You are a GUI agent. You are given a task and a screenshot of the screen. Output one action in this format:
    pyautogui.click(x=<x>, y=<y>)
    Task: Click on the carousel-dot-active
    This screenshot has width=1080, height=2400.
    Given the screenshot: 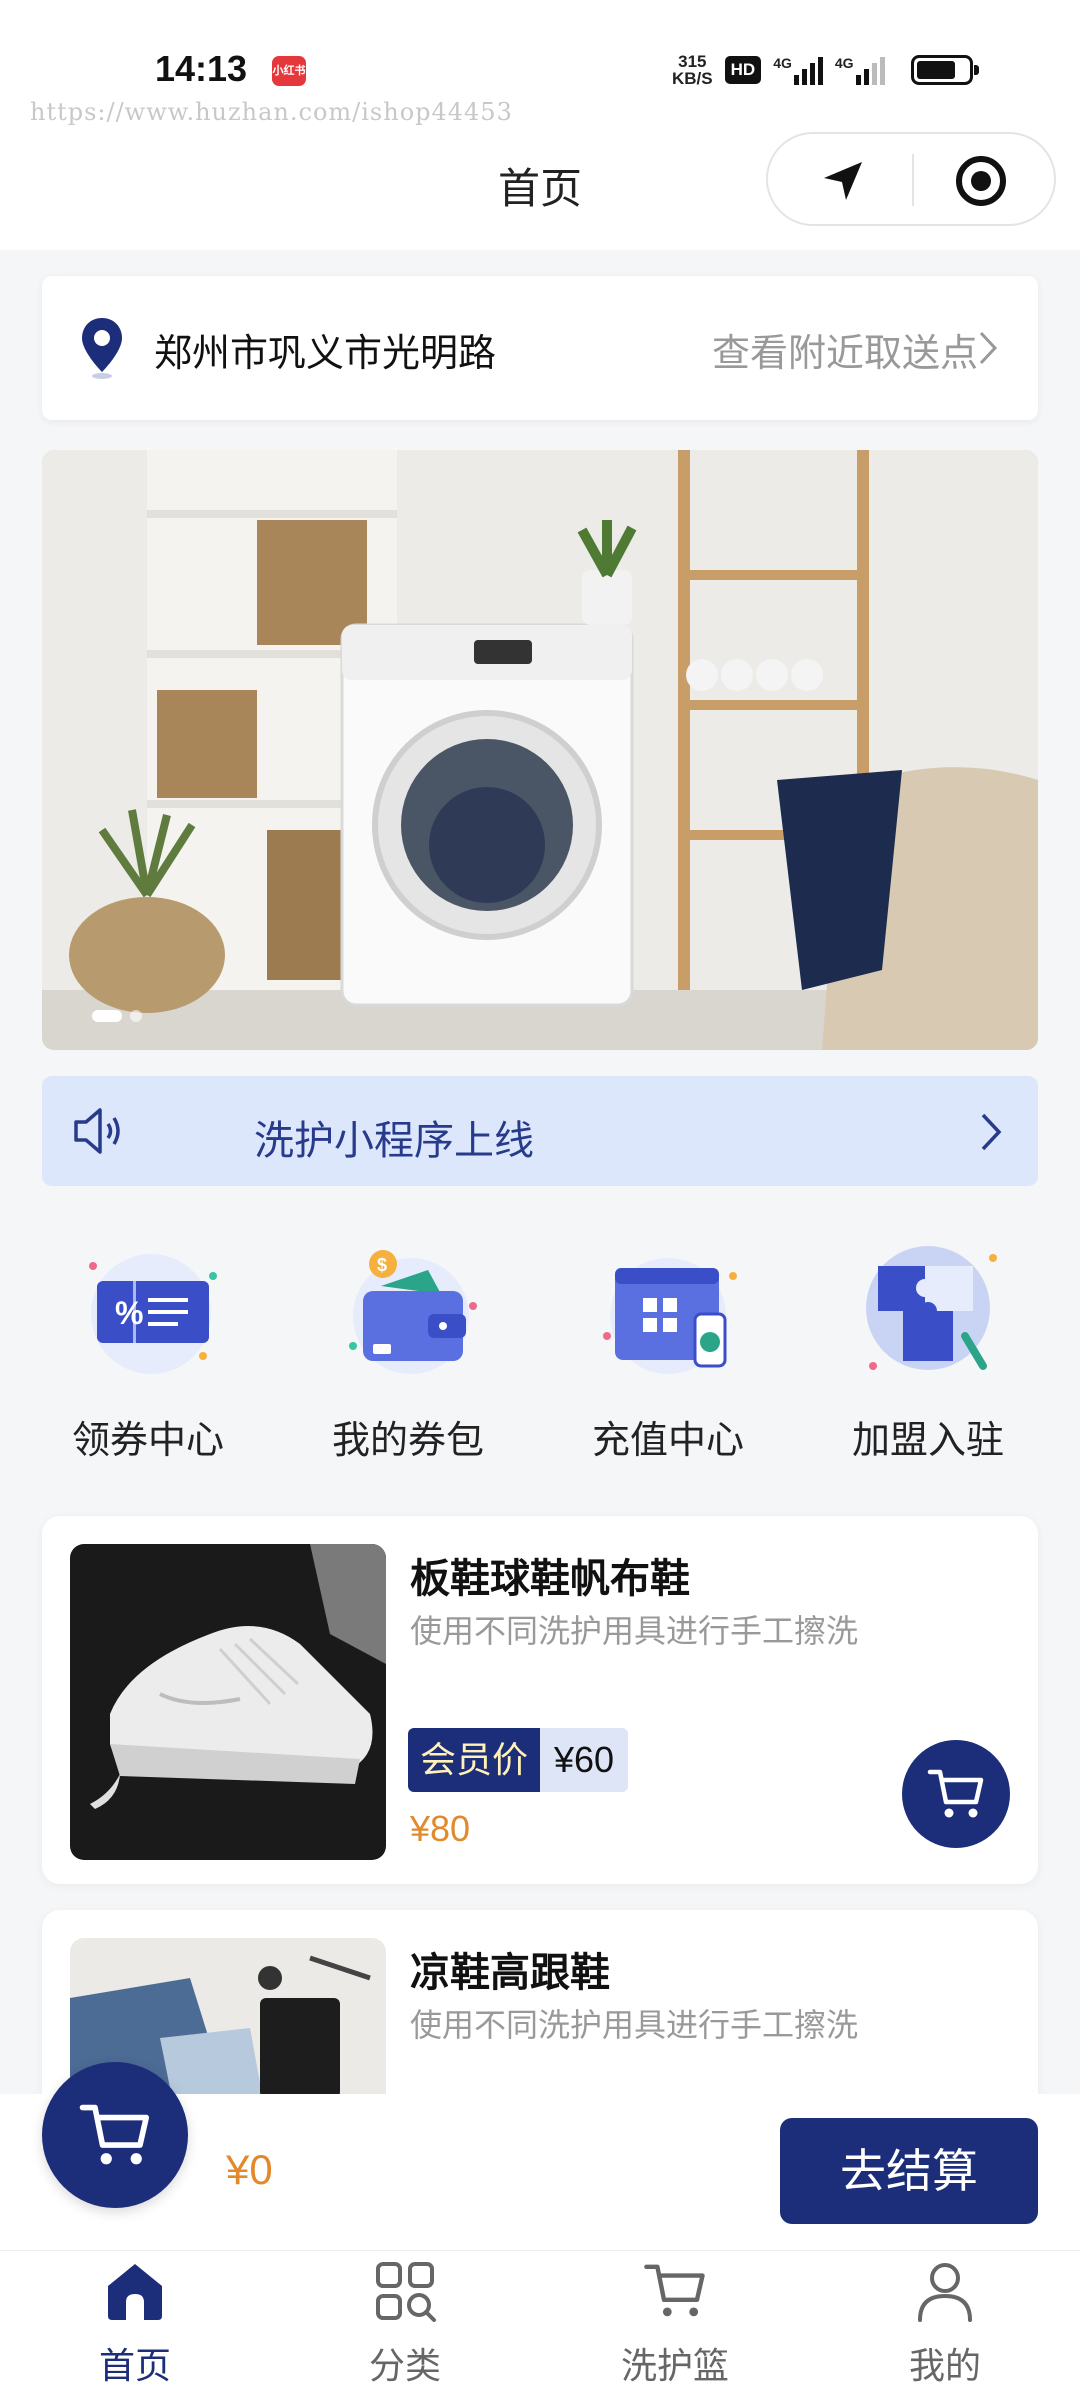 What is the action you would take?
    pyautogui.click(x=107, y=1016)
    